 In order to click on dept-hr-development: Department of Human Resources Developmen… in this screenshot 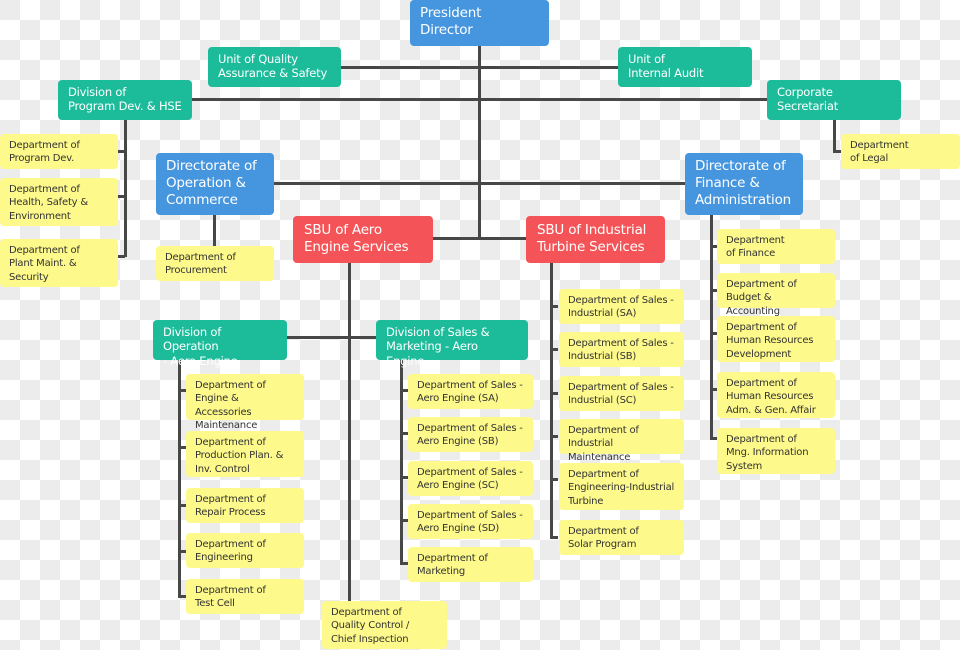, I will do `click(776, 339)`.